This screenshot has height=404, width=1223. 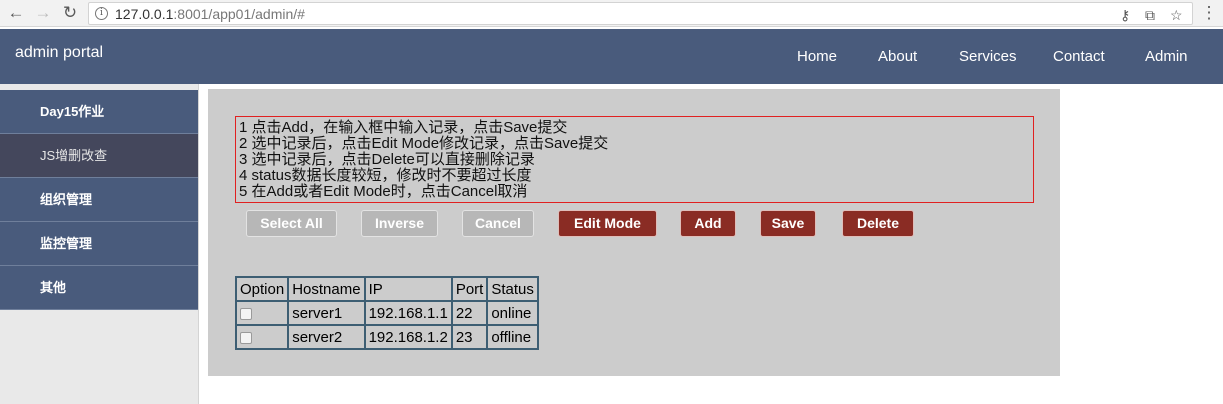 What do you see at coordinates (385, 175) in the screenshot?
I see `instruction-line: 4 status数据长度较短，修改时不要超过长度` at bounding box center [385, 175].